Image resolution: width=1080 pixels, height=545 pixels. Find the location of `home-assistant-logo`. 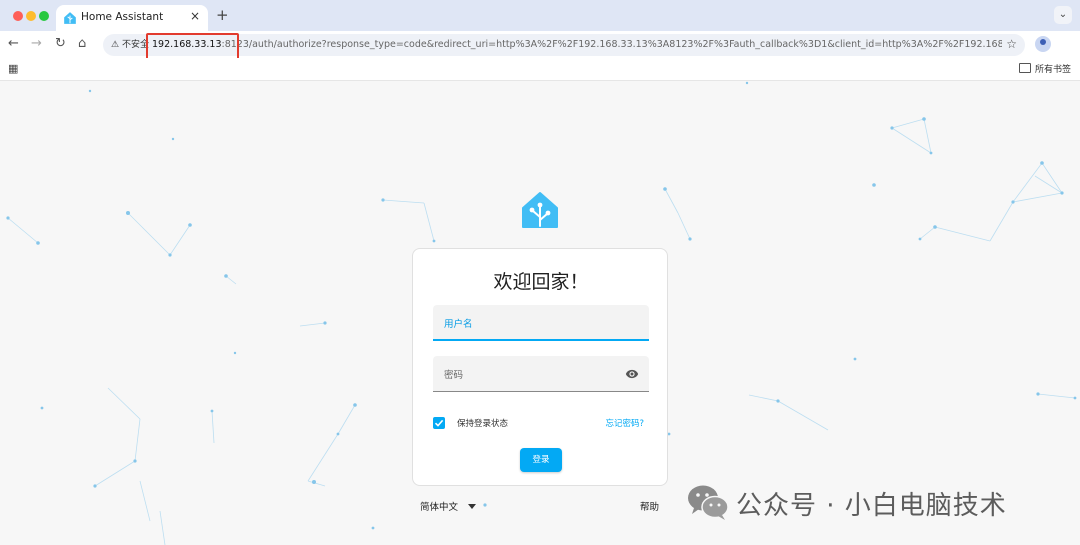

home-assistant-logo is located at coordinates (540, 210).